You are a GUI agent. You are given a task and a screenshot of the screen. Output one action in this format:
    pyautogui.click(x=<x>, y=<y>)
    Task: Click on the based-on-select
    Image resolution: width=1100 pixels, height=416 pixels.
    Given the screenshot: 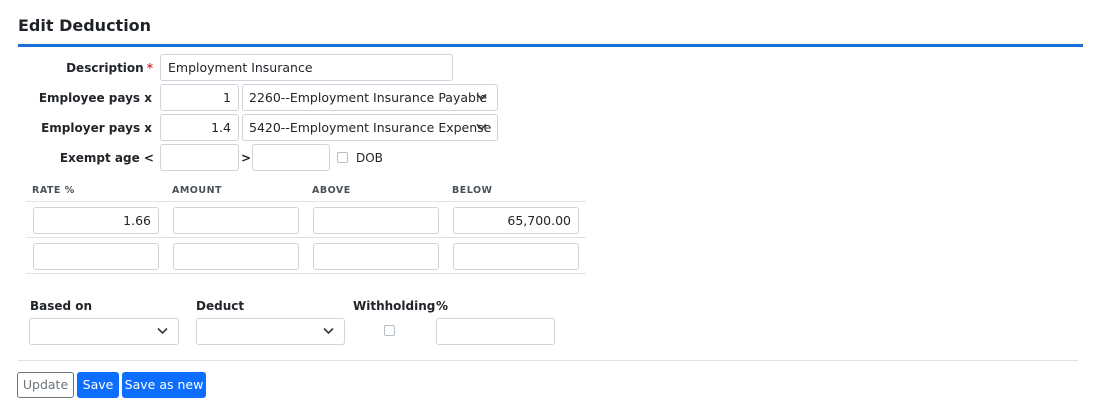 What is the action you would take?
    pyautogui.click(x=104, y=331)
    